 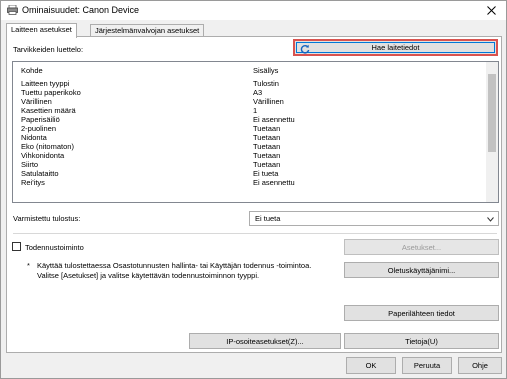 What do you see at coordinates (305, 49) in the screenshot?
I see `refresh-icon` at bounding box center [305, 49].